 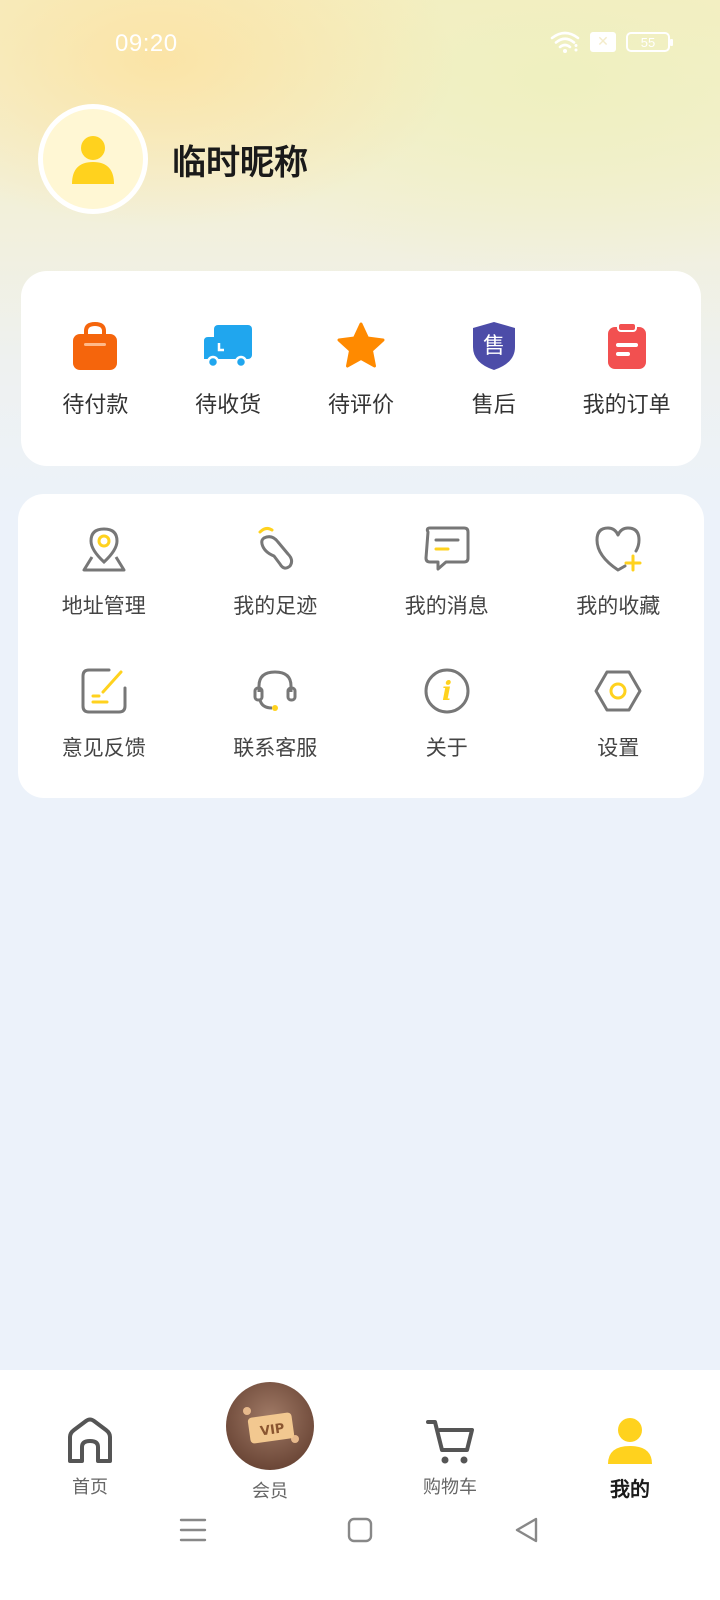 I want to click on menu-feedback: 意见反馈, so click(x=104, y=713).